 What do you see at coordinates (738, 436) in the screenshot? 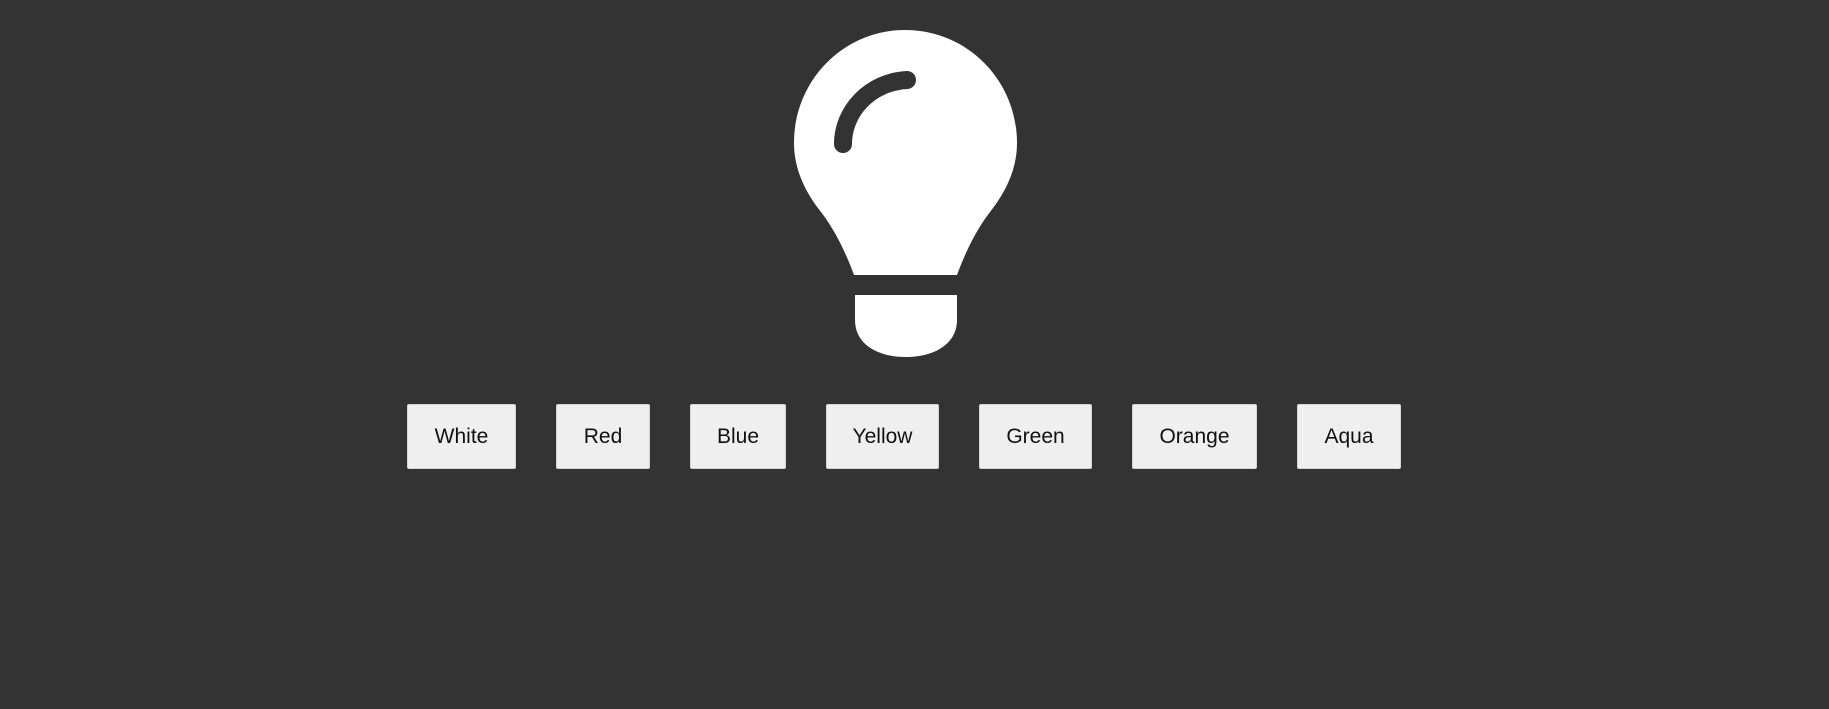
I see `blue-button: Blue` at bounding box center [738, 436].